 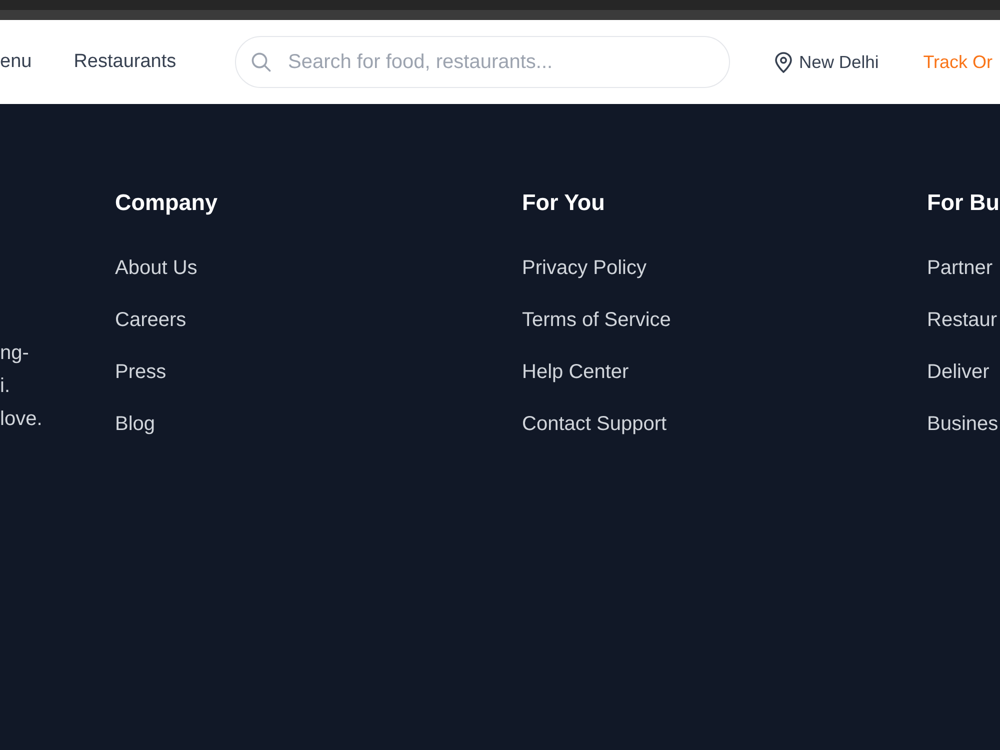 I want to click on footer-link: Busines, so click(x=962, y=424).